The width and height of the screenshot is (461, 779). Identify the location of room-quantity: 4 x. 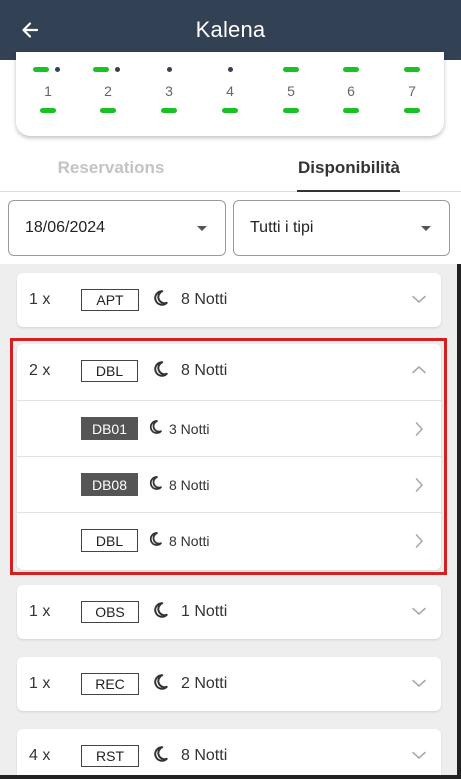
(40, 755).